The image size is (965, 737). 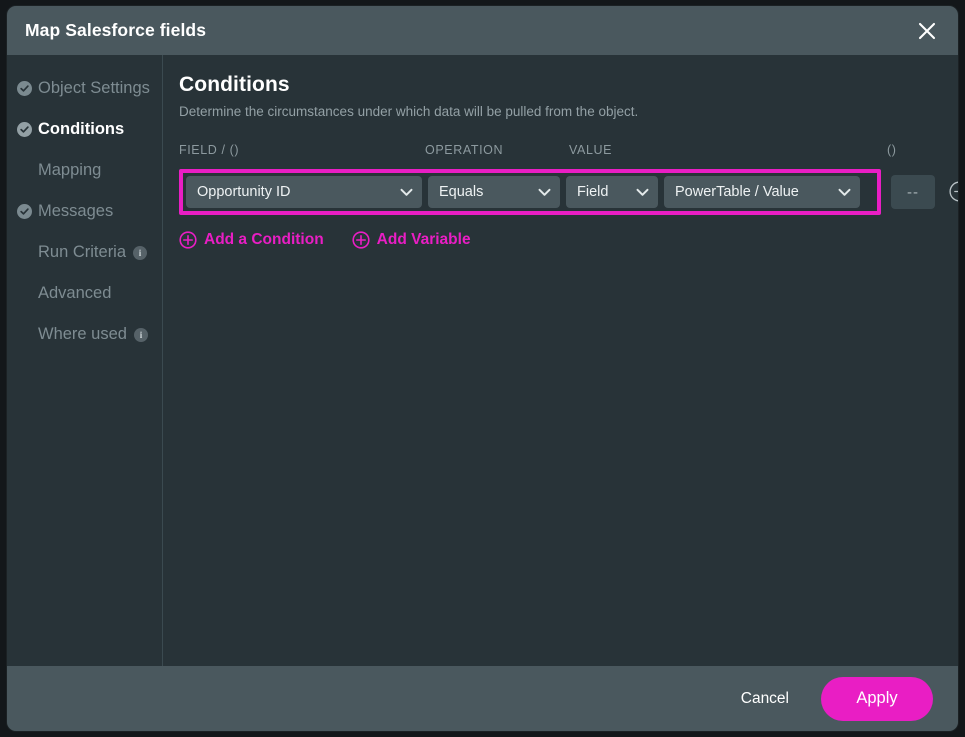 I want to click on sidebar-item-label: Mapping, so click(x=70, y=170).